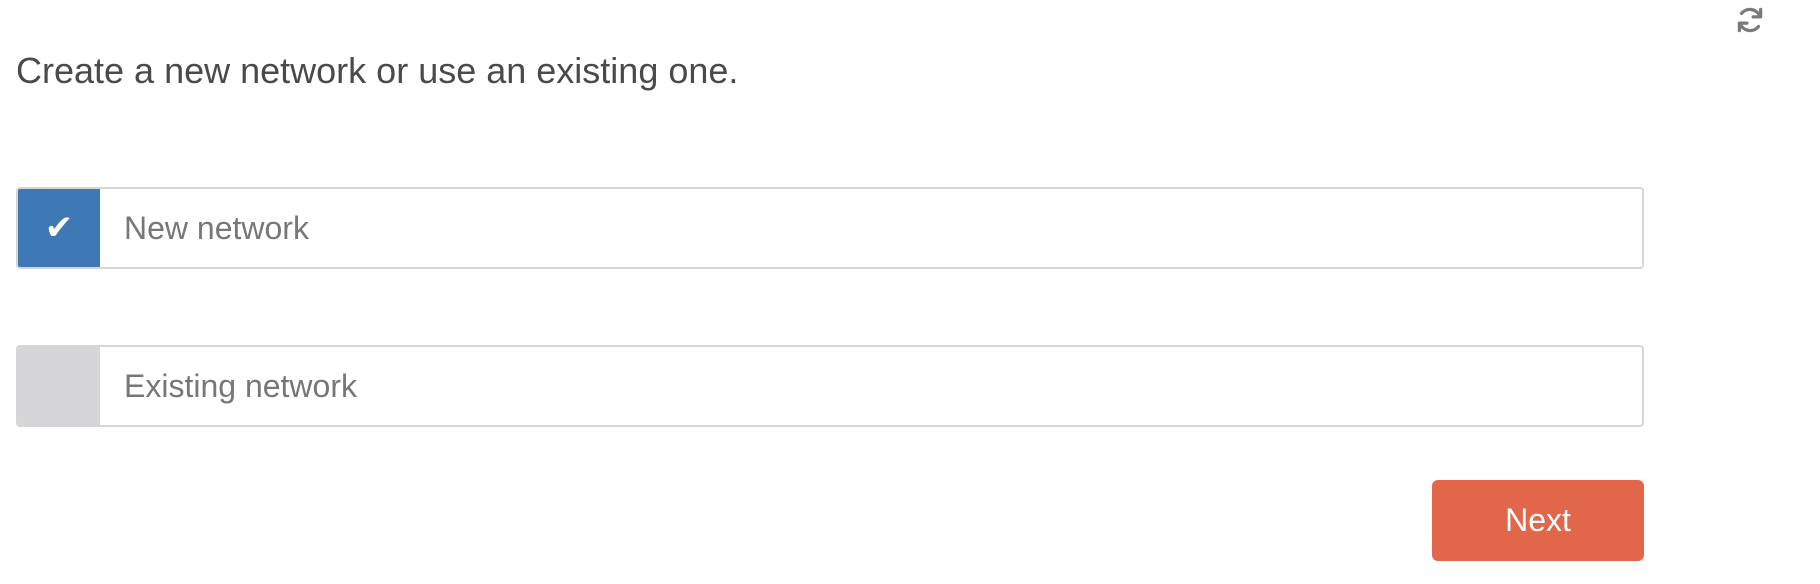 The image size is (1820, 584). I want to click on existing-network-label: Existing network, so click(240, 385).